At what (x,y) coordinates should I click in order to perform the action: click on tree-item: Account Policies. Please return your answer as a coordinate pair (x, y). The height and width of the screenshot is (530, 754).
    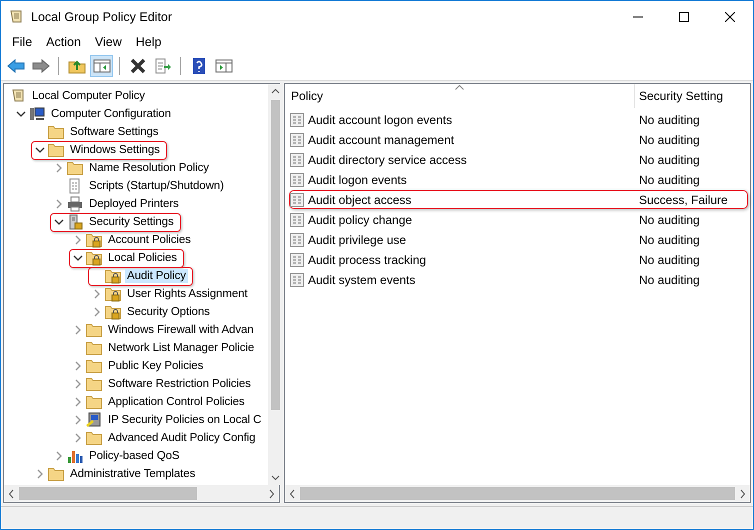
    Looking at the image, I should click on (133, 240).